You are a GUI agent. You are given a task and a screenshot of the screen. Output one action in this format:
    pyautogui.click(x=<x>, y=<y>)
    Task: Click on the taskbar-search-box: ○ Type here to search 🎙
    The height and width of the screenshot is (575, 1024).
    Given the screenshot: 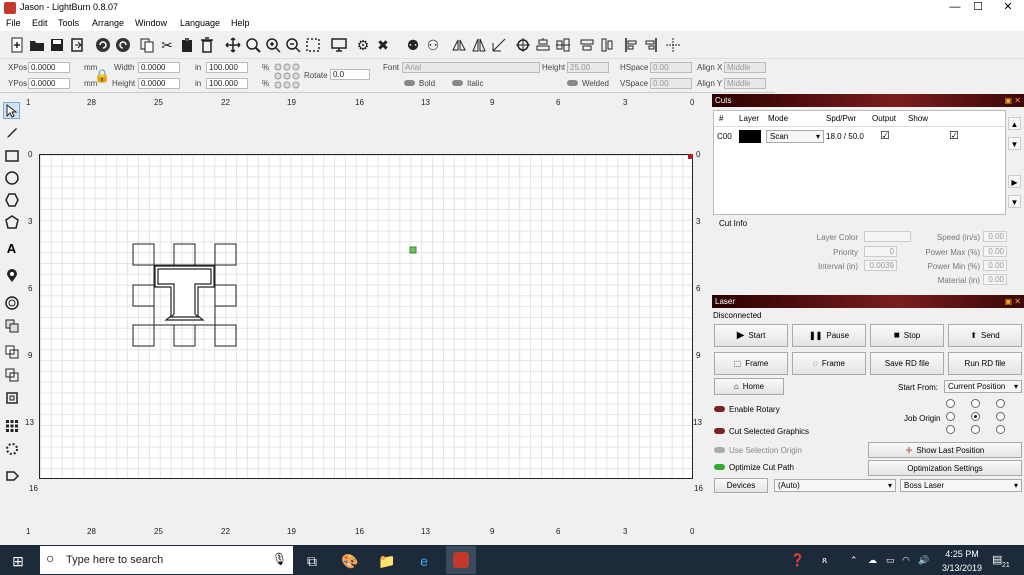 What is the action you would take?
    pyautogui.click(x=166, y=560)
    